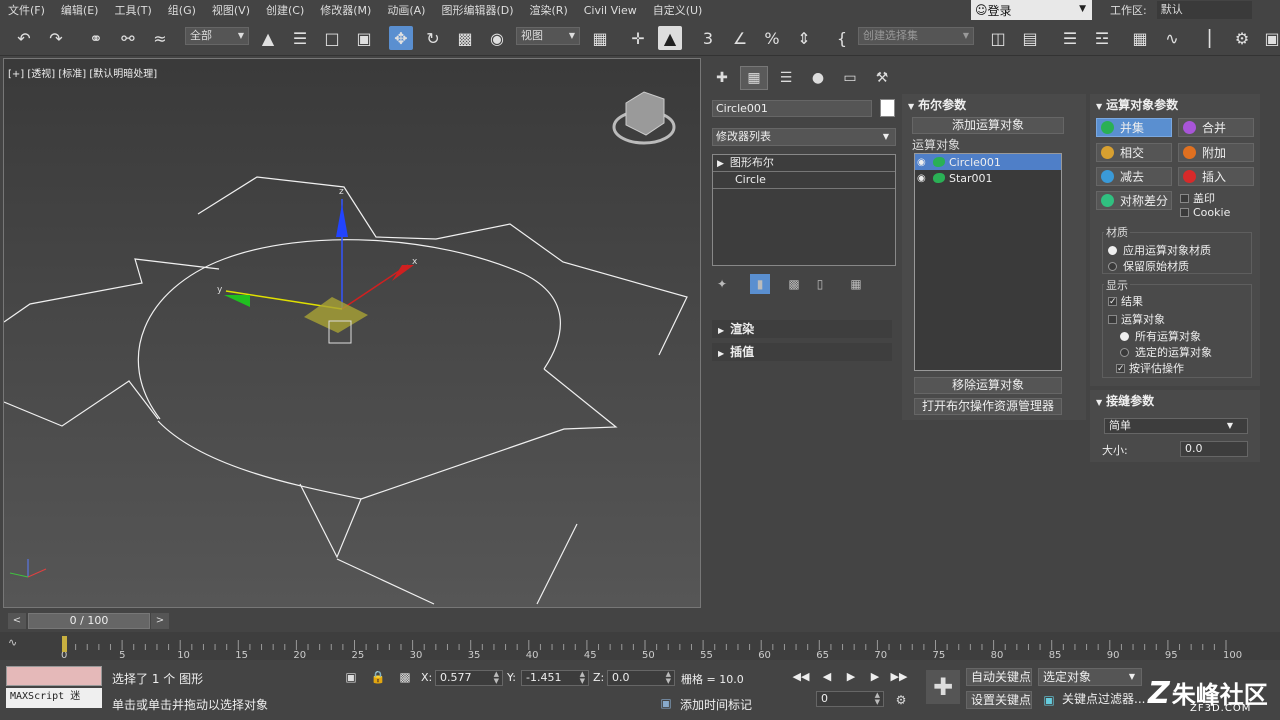  What do you see at coordinates (988, 125) in the screenshot?
I see `add-operands-button: 添加运算对象` at bounding box center [988, 125].